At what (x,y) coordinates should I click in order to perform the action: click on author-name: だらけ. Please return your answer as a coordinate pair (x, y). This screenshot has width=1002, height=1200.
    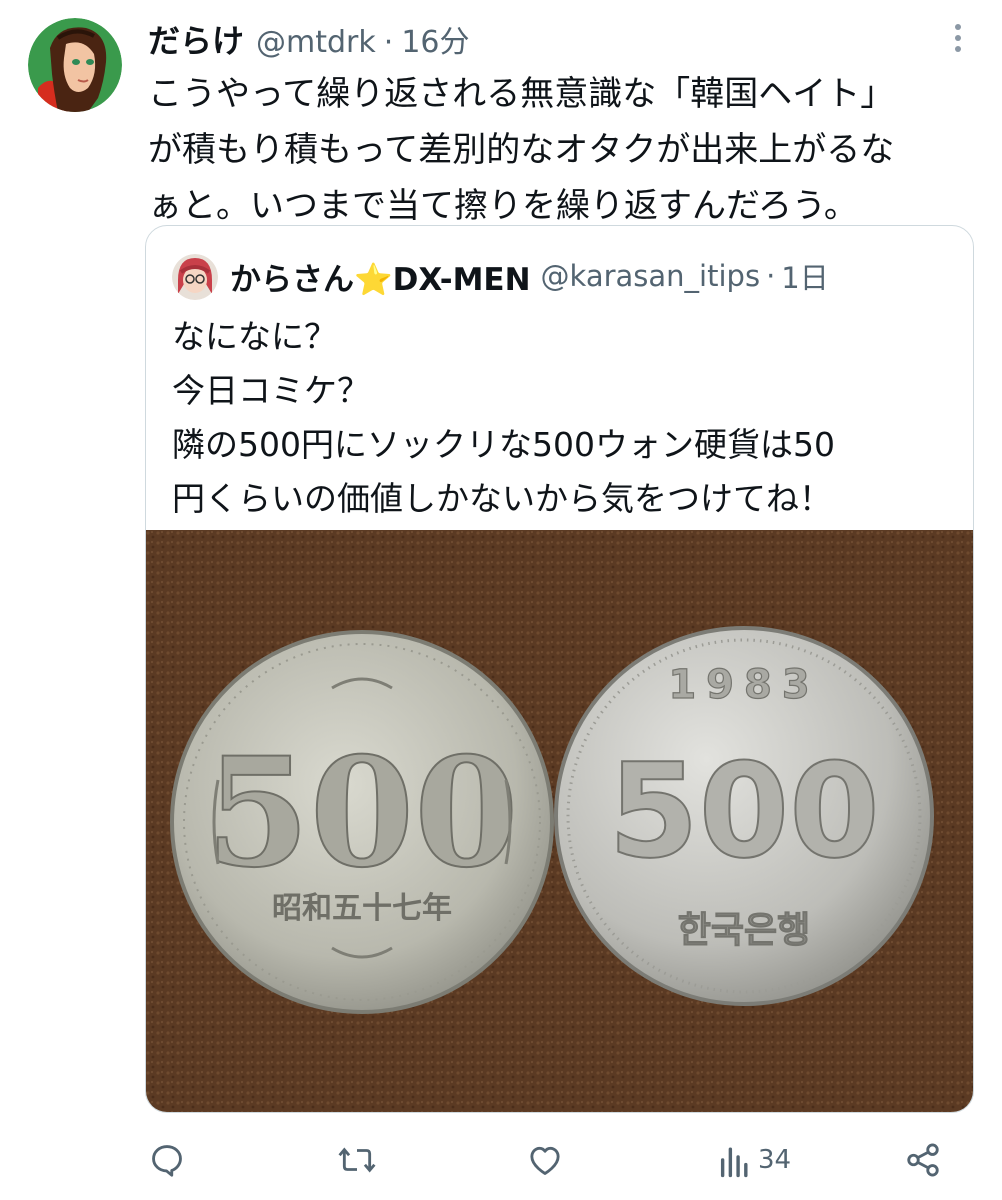
    Looking at the image, I should click on (196, 39).